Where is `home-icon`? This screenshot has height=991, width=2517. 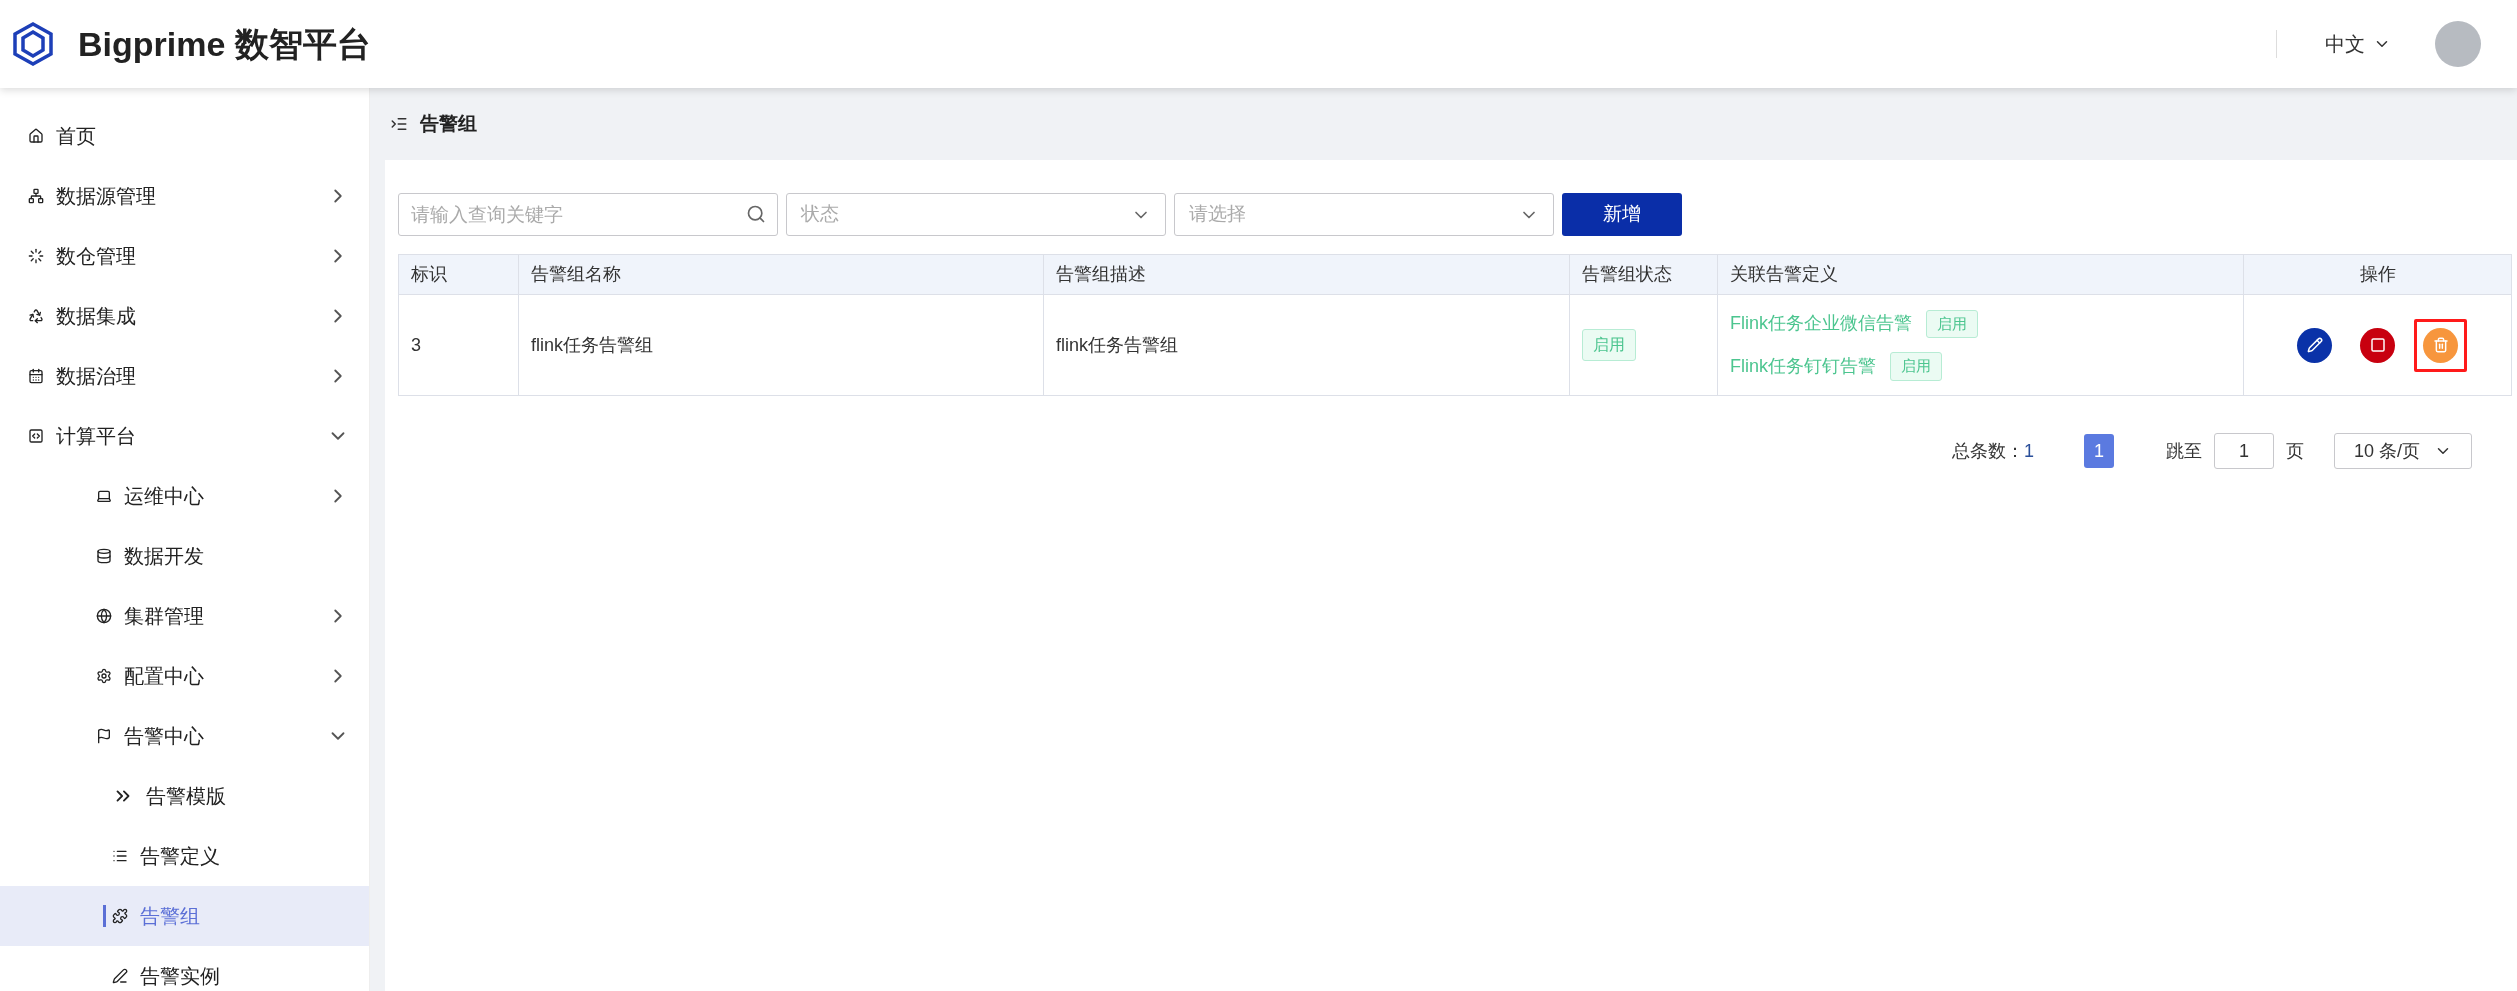
home-icon is located at coordinates (36, 136).